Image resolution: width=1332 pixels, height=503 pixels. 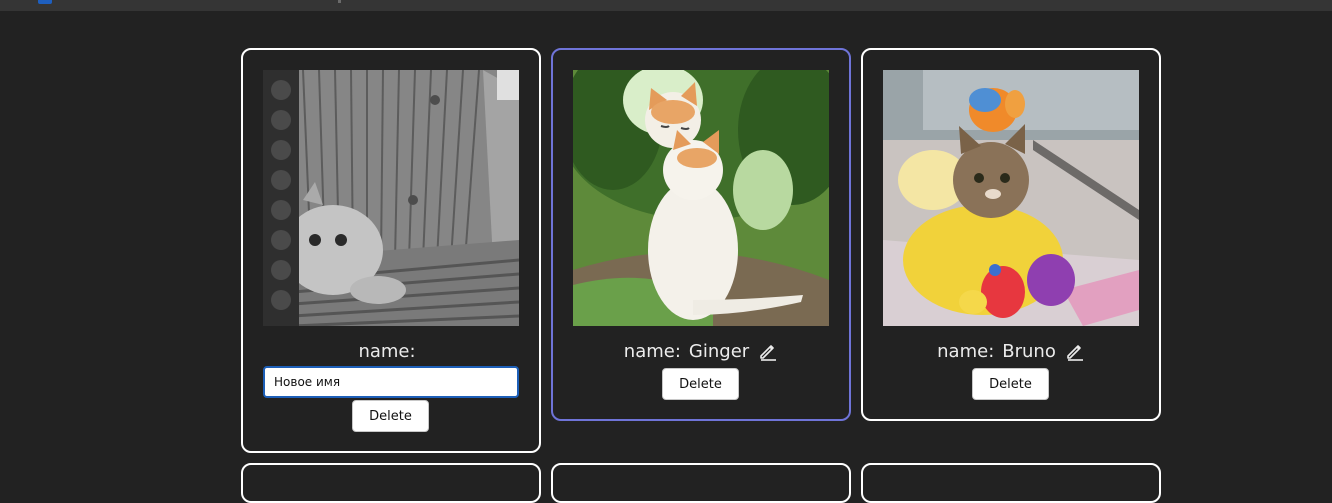 I want to click on cat-name-row: name:, so click(x=391, y=351).